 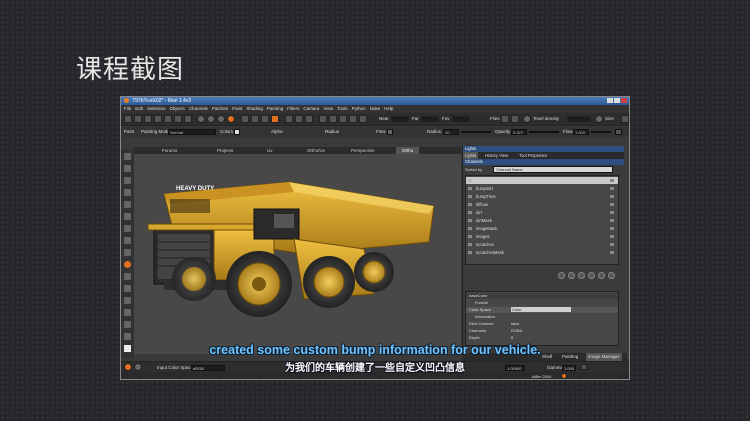 What do you see at coordinates (408, 150) in the screenshot?
I see `tab-ortho: Ortho` at bounding box center [408, 150].